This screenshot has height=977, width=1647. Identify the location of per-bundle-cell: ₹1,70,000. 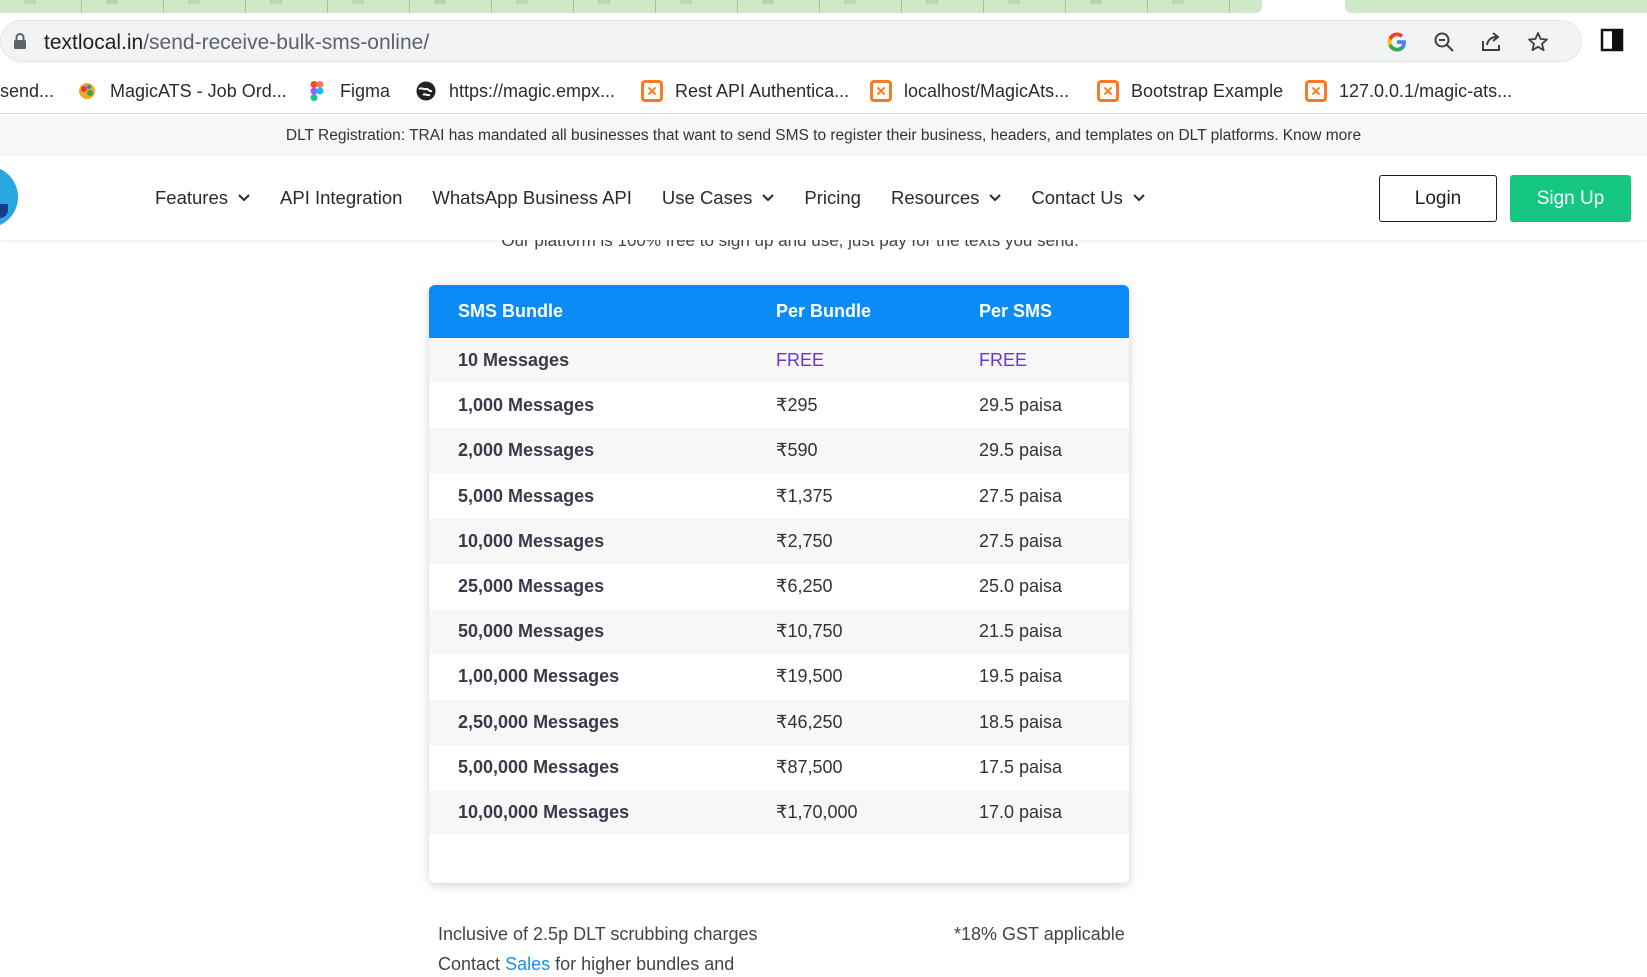
(817, 811).